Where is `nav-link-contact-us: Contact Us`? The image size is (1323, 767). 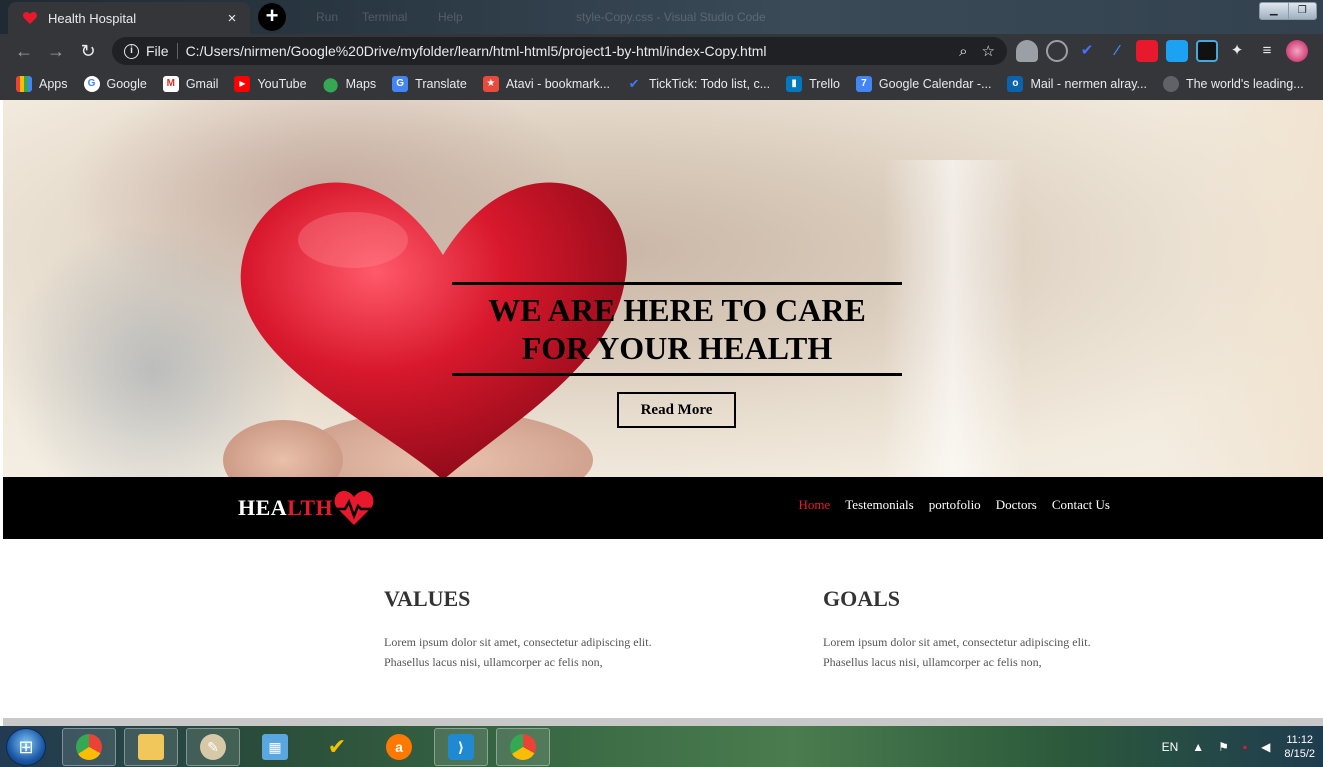
nav-link-contact-us: Contact Us is located at coordinates (1081, 505).